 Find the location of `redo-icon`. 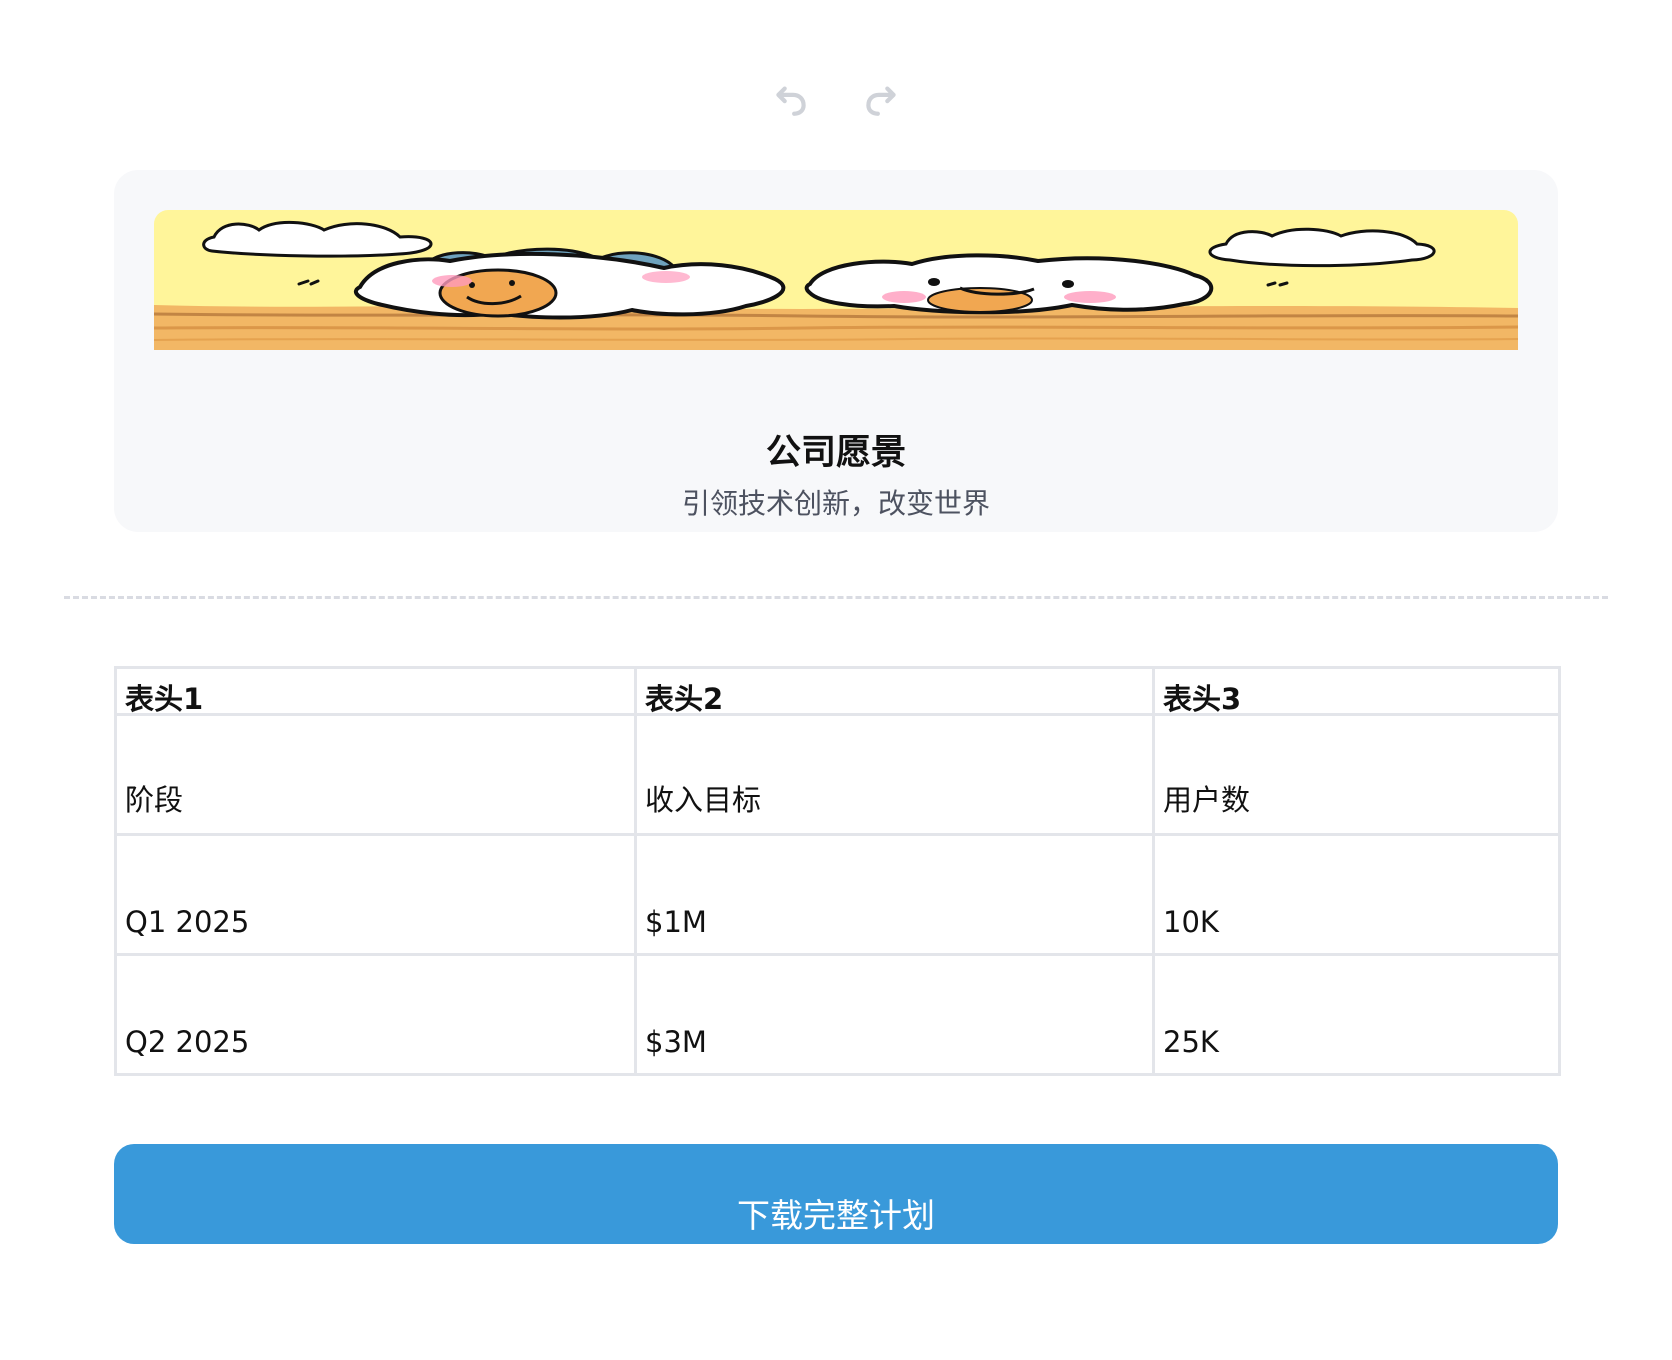

redo-icon is located at coordinates (881, 101).